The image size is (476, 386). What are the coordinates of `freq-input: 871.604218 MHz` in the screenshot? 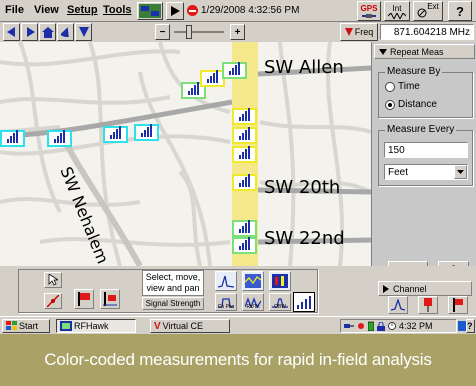 It's located at (427, 32).